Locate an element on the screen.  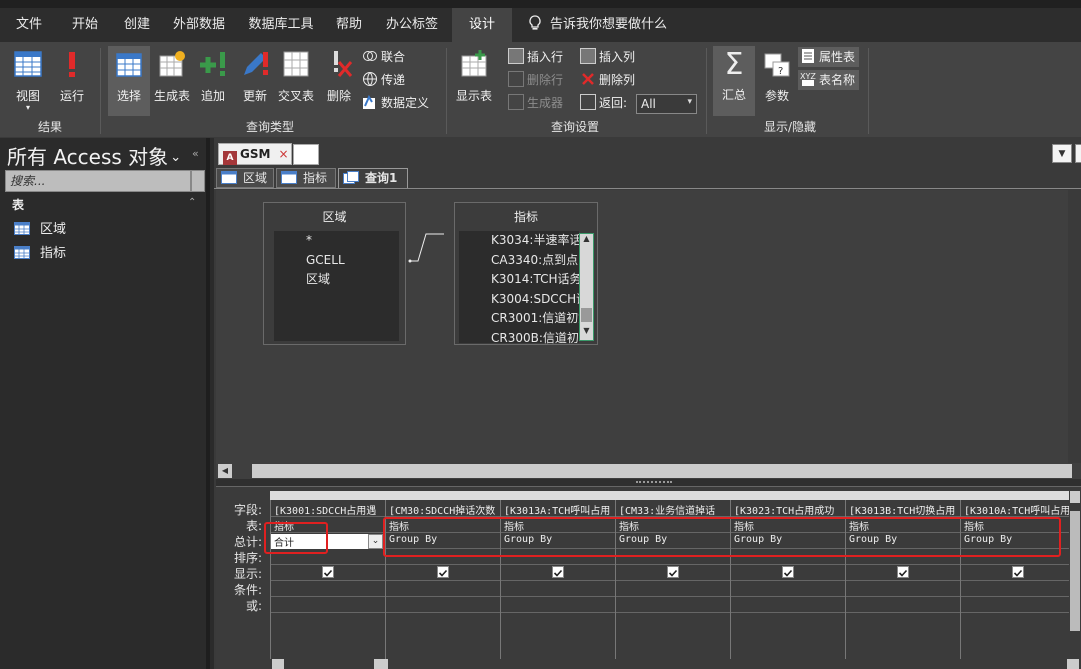
section-collapse-icon: ⌃ is located at coordinates (192, 202).